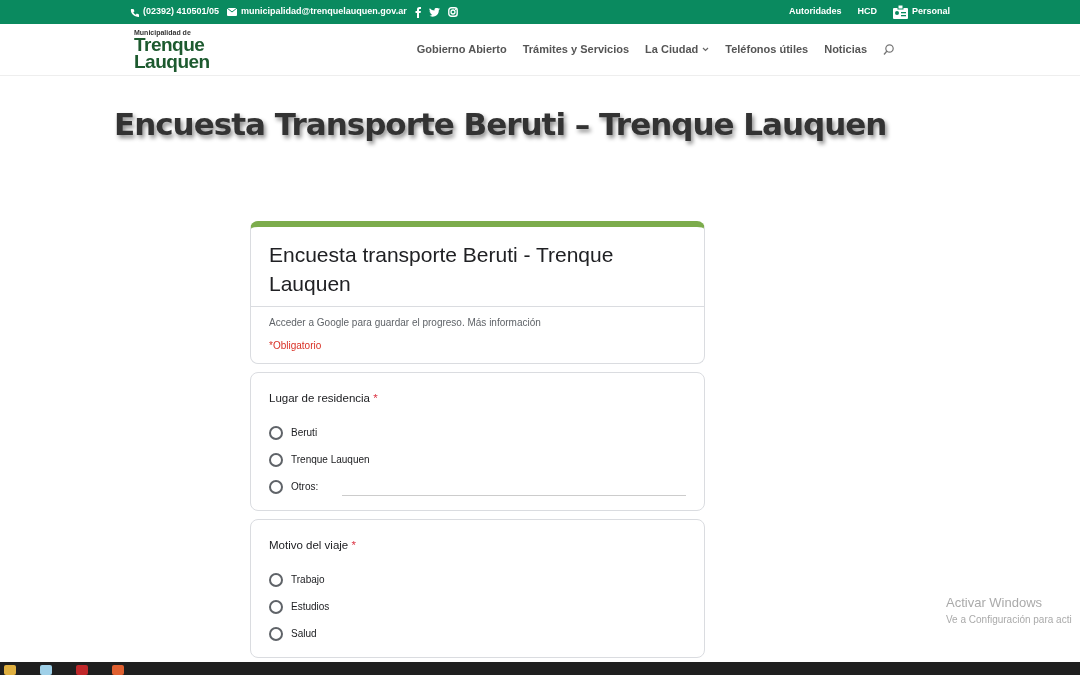 This screenshot has height=675, width=1080. What do you see at coordinates (313, 546) in the screenshot?
I see `question-title: Motivo del viaje *` at bounding box center [313, 546].